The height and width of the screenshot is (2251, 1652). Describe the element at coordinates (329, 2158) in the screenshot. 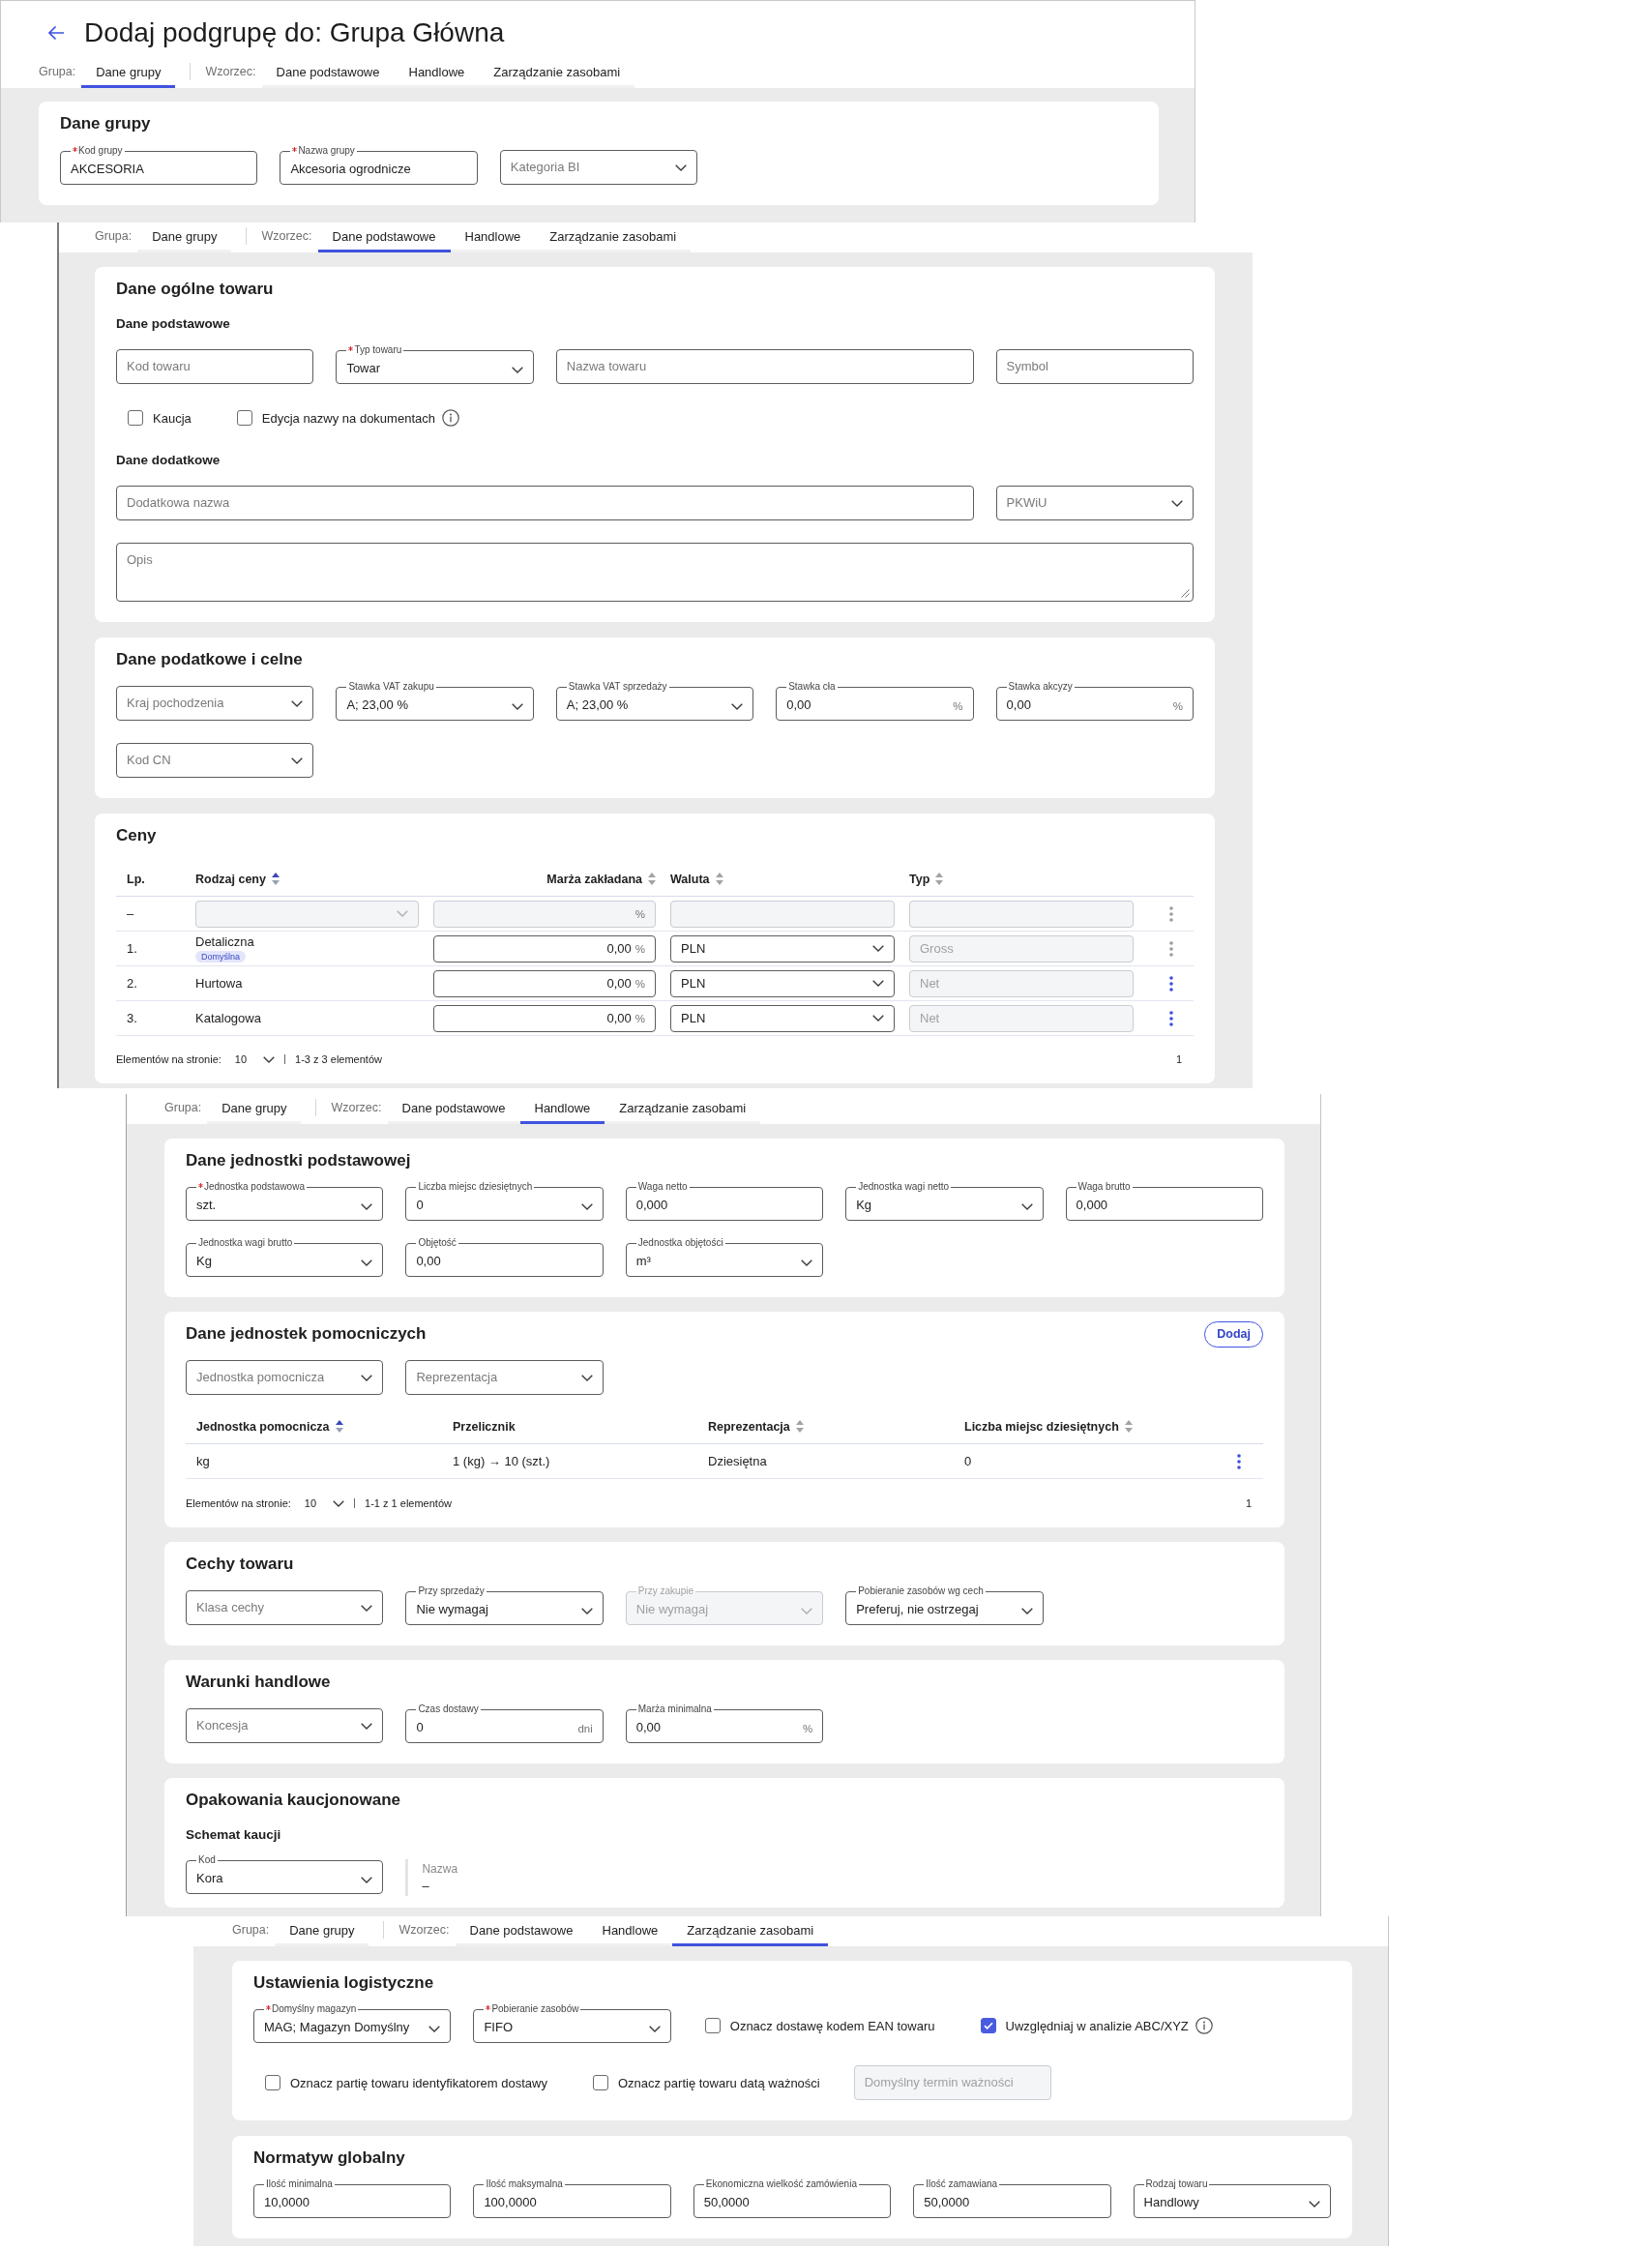

I see `section-title: Normatyw globalny` at that location.